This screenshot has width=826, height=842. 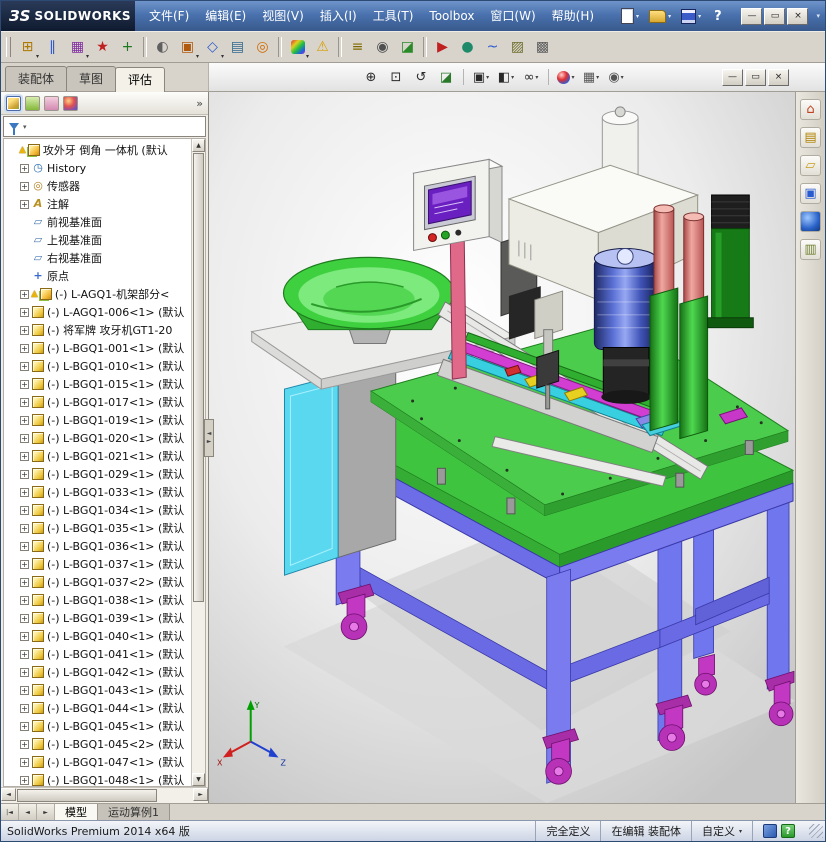 What do you see at coordinates (127, 47) in the screenshot?
I see `move-component-button: +` at bounding box center [127, 47].